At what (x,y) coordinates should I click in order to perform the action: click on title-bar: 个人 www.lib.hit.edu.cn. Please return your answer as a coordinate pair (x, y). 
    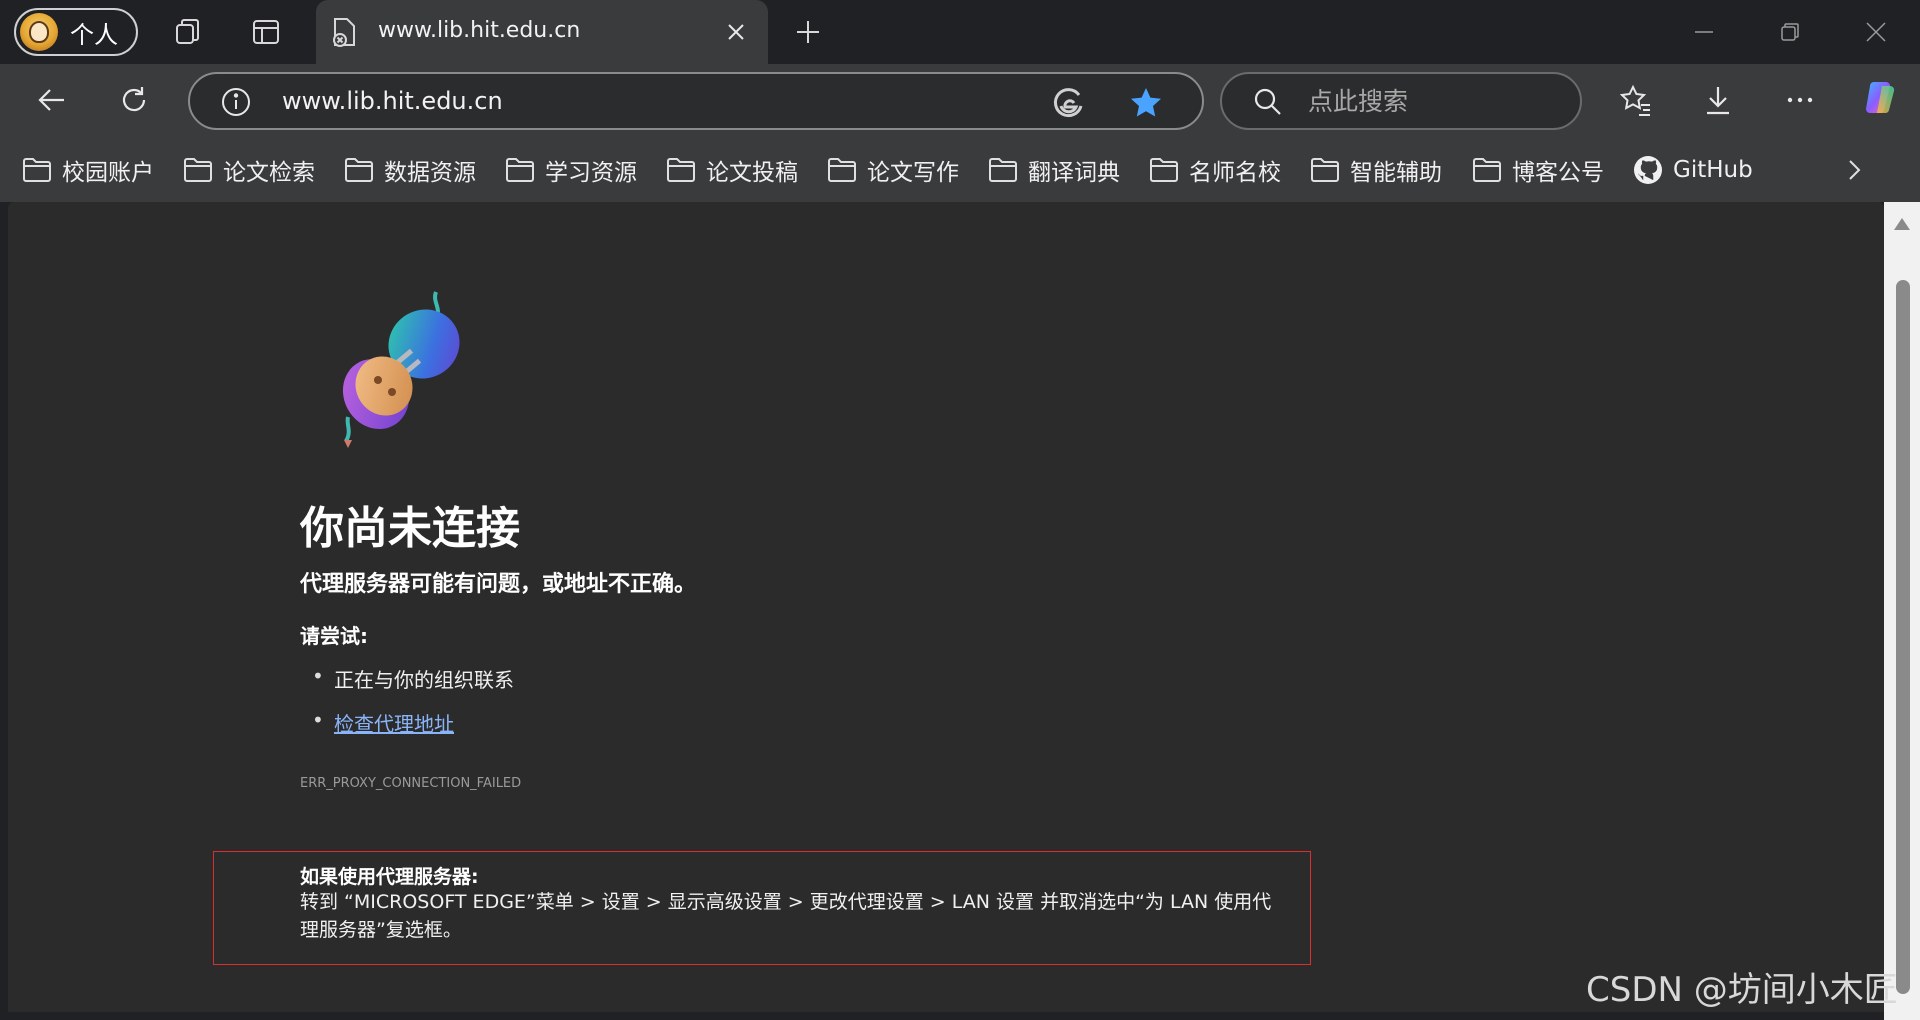
    Looking at the image, I should click on (960, 32).